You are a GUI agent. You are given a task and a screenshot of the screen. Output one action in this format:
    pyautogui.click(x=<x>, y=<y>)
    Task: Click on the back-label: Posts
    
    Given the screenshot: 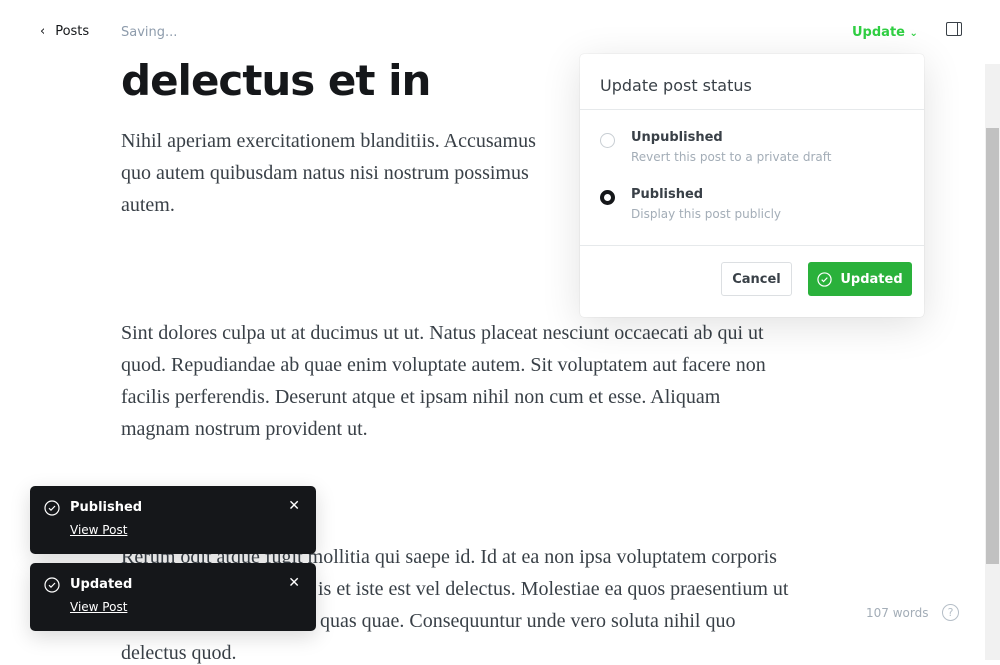 What is the action you would take?
    pyautogui.click(x=72, y=31)
    